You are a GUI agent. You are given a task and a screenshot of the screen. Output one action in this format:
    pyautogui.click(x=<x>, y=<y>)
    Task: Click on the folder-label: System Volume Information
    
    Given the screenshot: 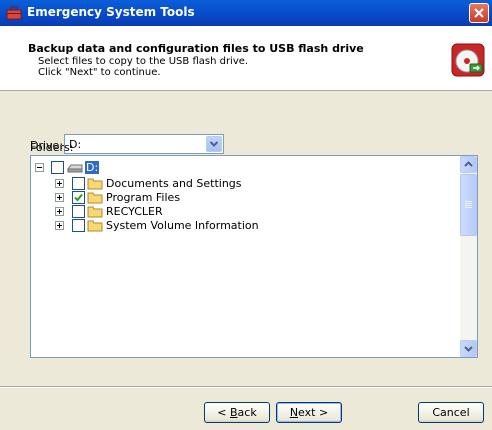 What is the action you would take?
    pyautogui.click(x=182, y=225)
    